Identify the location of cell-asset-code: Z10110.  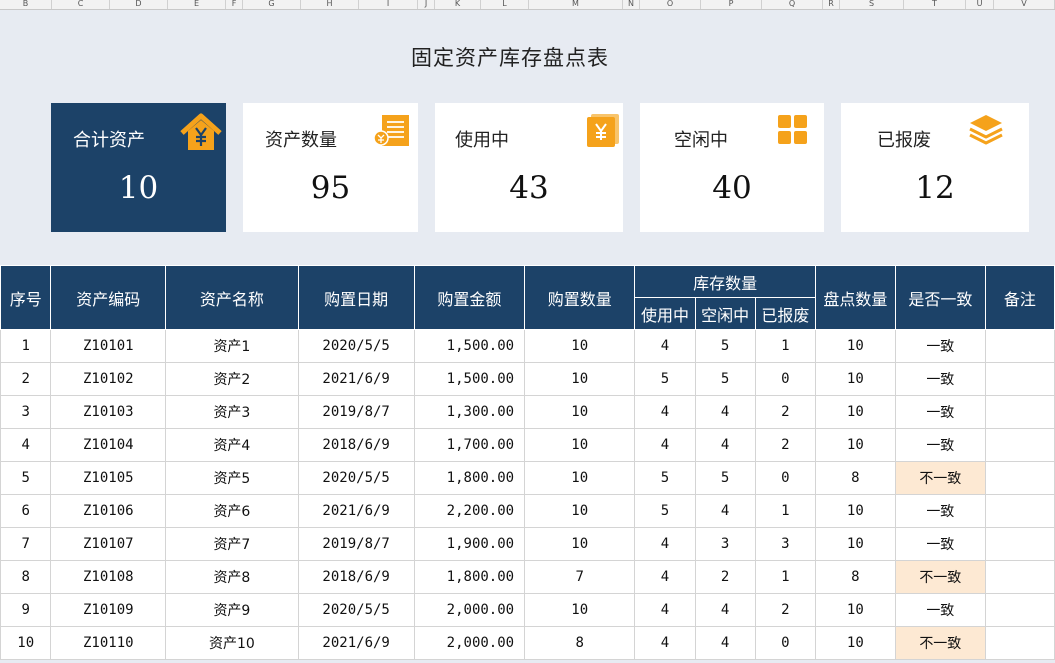
(108, 643).